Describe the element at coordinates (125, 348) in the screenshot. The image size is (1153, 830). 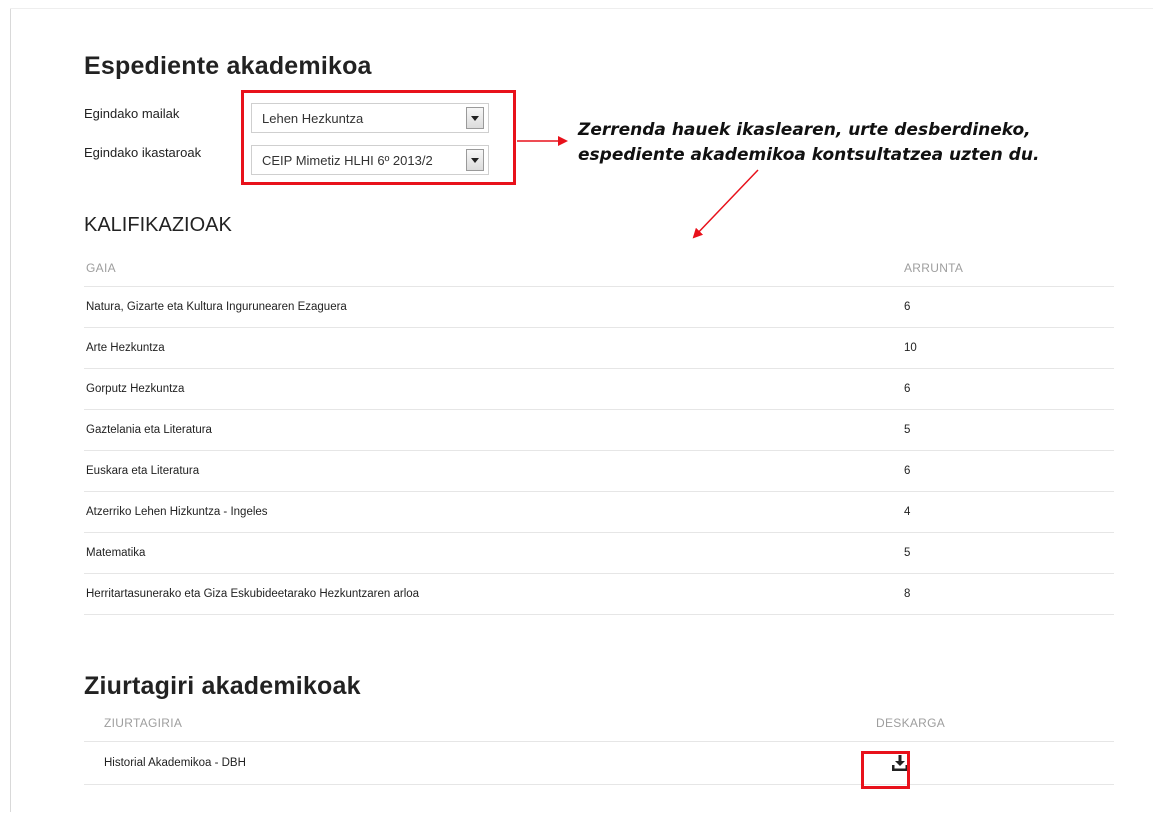
I see `row-subject: Arte Hezkuntza` at that location.